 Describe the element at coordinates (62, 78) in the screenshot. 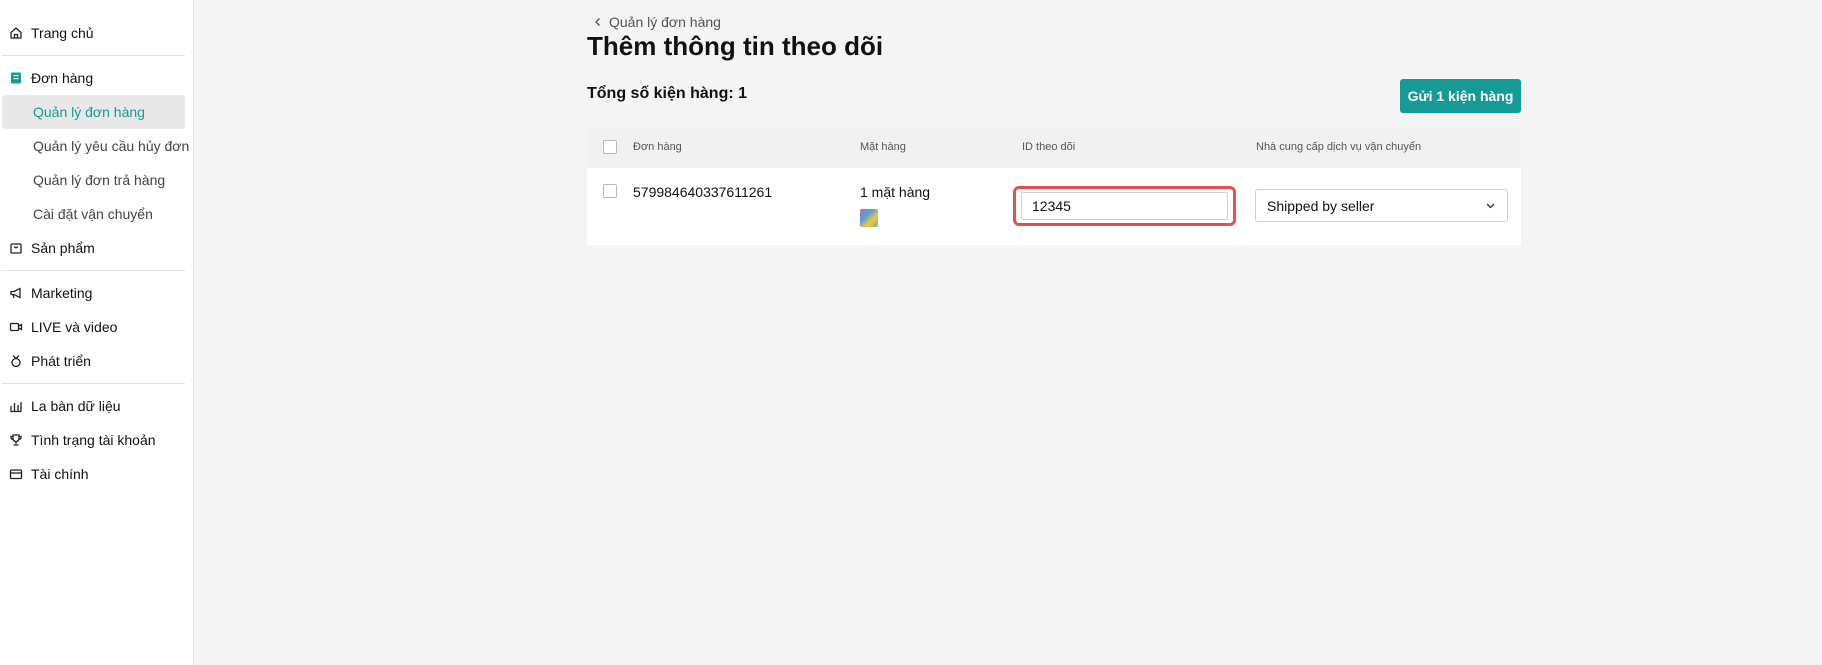

I see `sidebar-item-label: Đơn hàng` at that location.